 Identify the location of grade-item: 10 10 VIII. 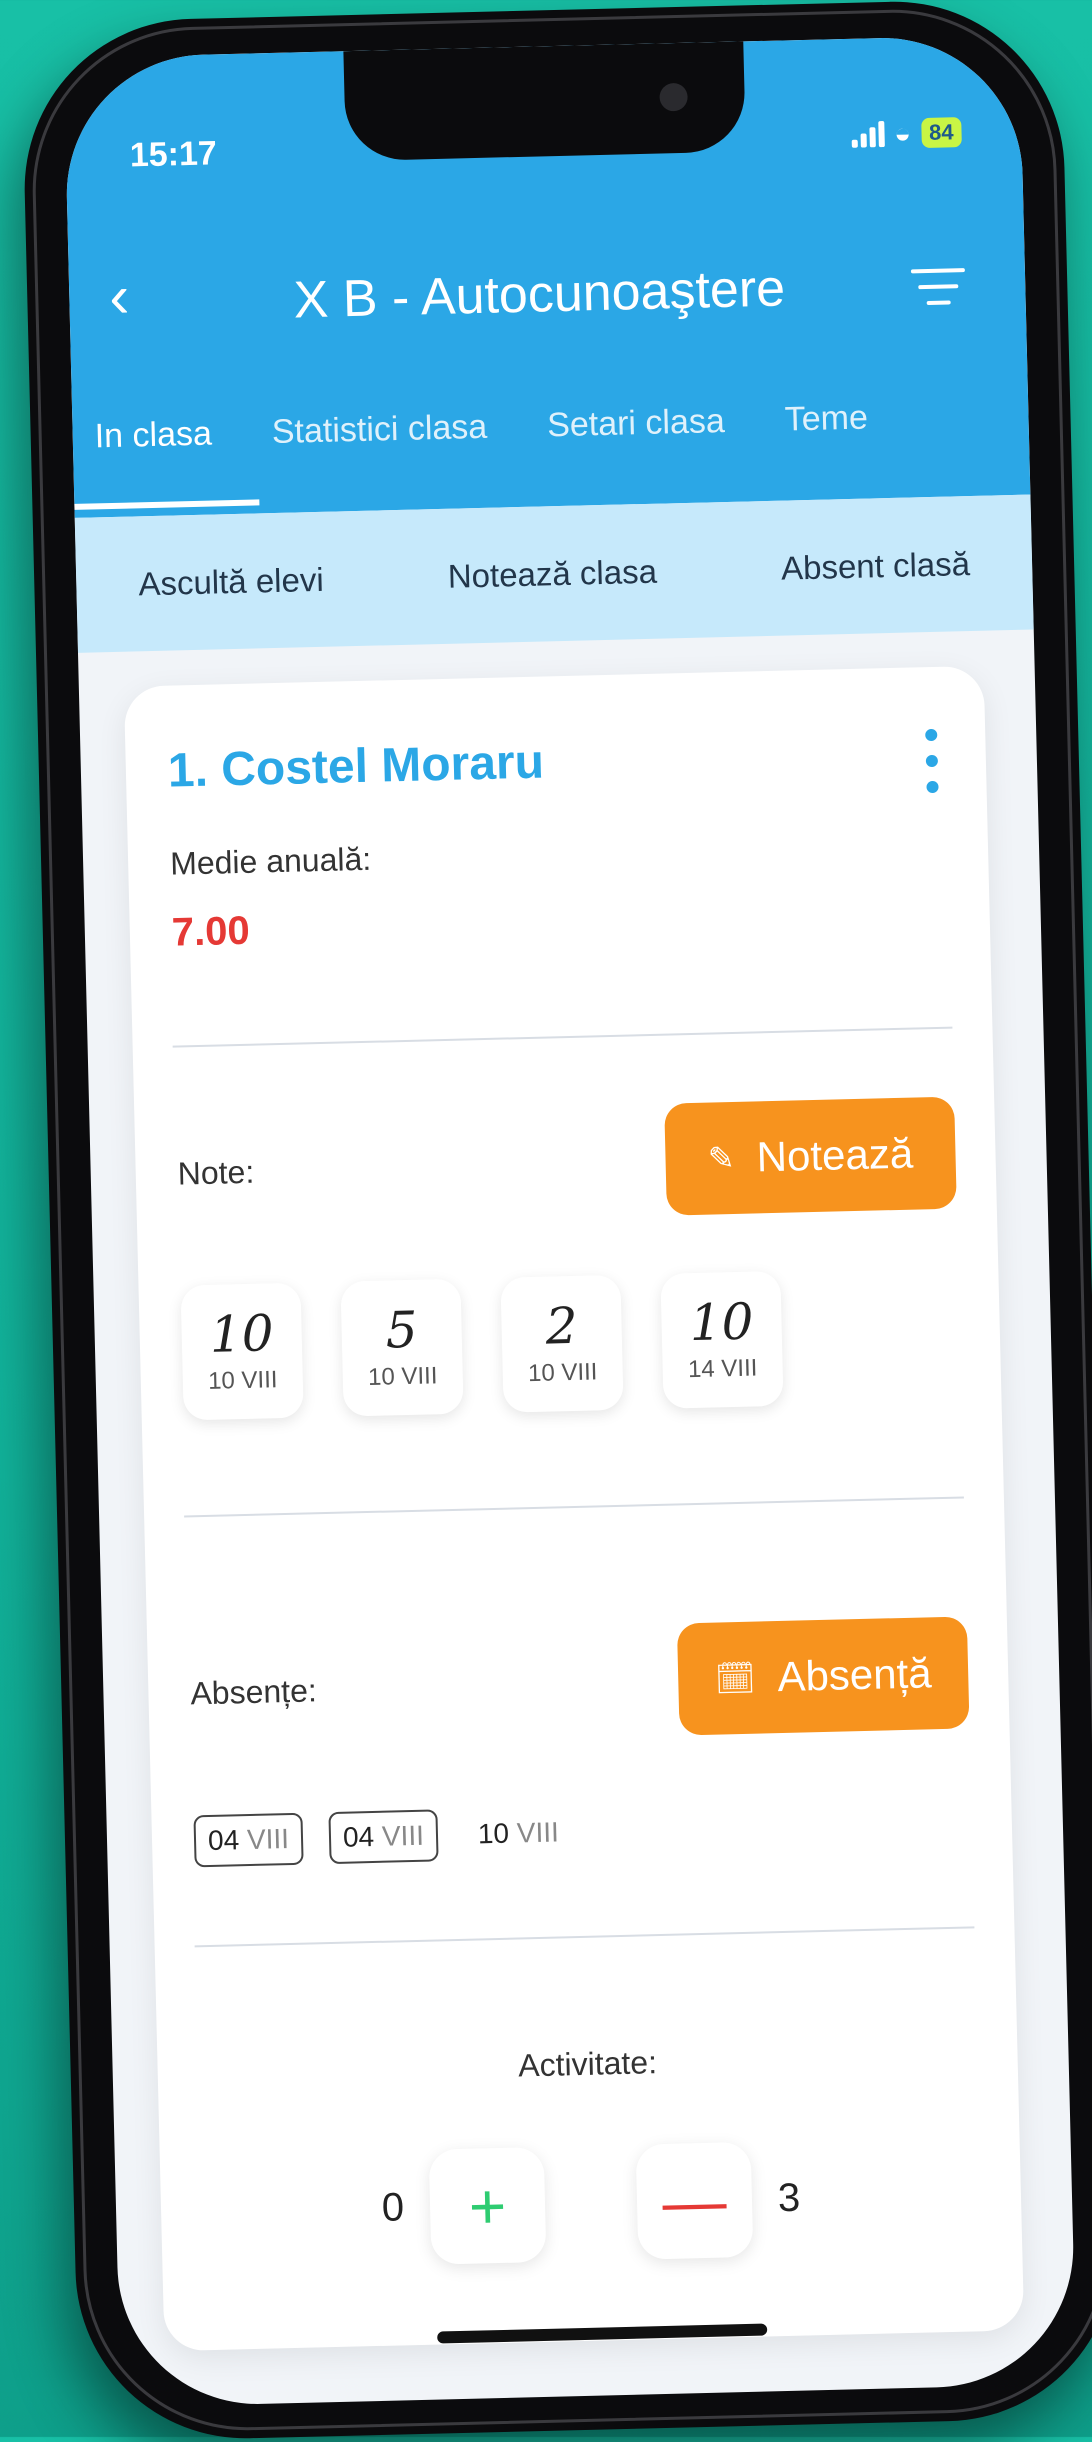
(242, 1351).